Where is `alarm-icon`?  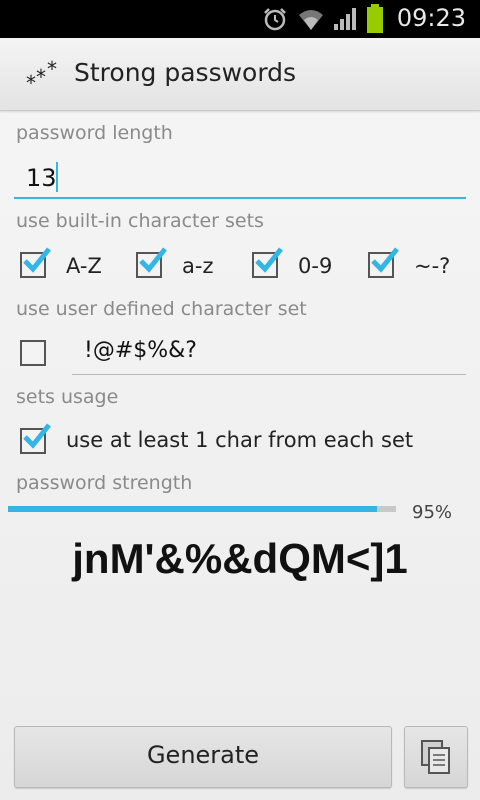
alarm-icon is located at coordinates (275, 19).